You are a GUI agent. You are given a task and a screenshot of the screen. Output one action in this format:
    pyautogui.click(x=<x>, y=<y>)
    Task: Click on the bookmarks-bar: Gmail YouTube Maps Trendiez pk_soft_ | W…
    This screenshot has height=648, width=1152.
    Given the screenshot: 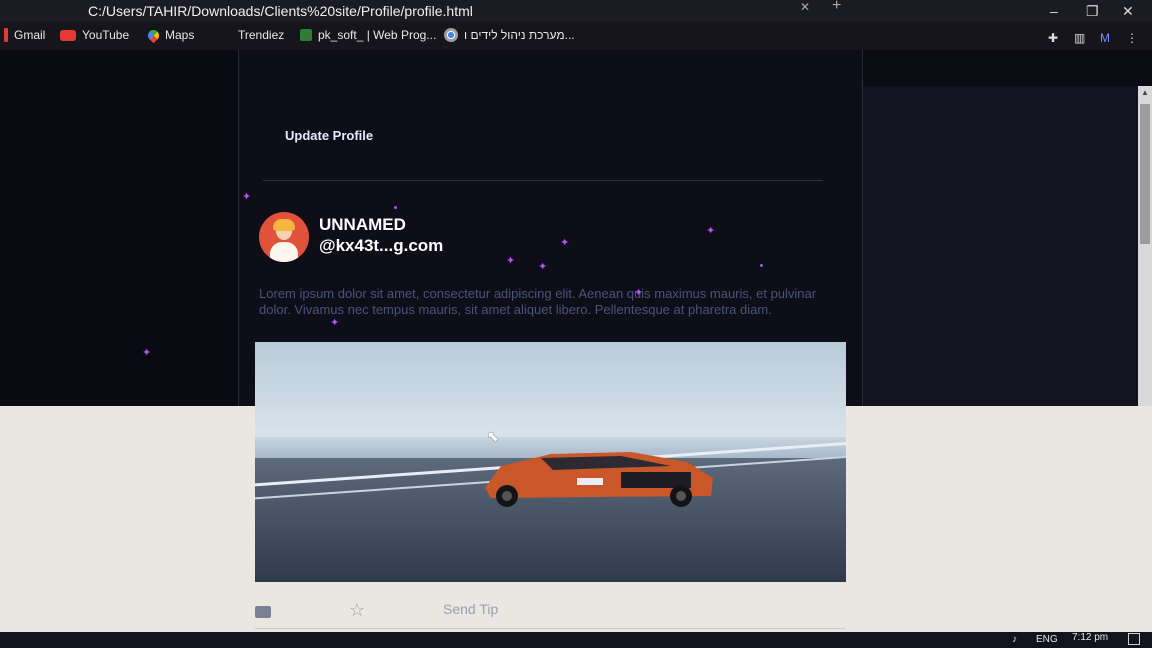 What is the action you would take?
    pyautogui.click(x=576, y=36)
    